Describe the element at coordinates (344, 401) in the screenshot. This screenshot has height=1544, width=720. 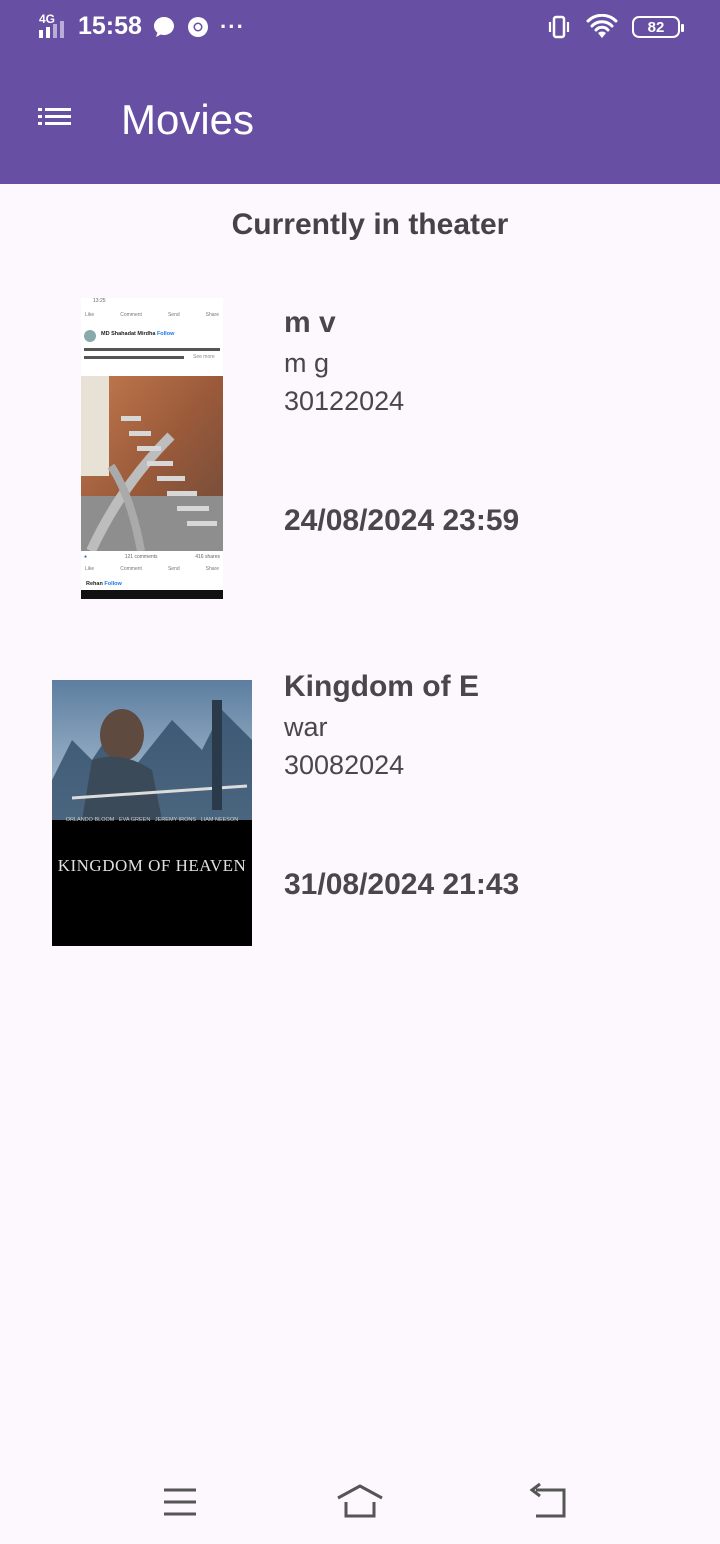
I see `movie-code: 30122024` at that location.